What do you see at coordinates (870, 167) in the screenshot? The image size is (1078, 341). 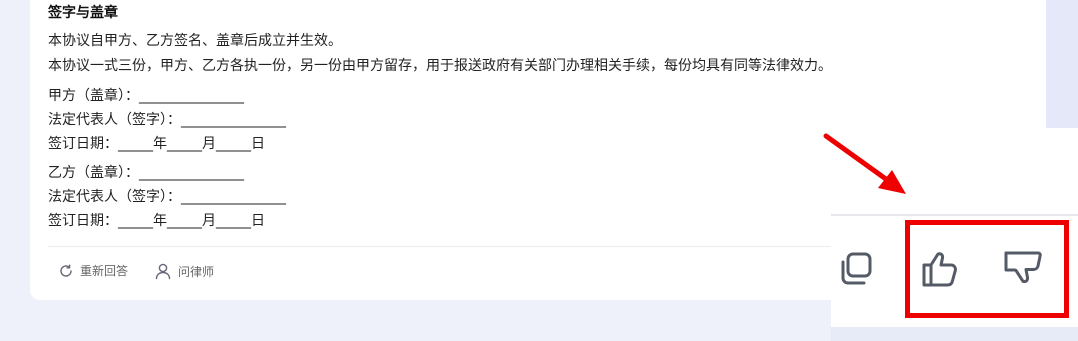 I see `pointer-arrow-icon` at bounding box center [870, 167].